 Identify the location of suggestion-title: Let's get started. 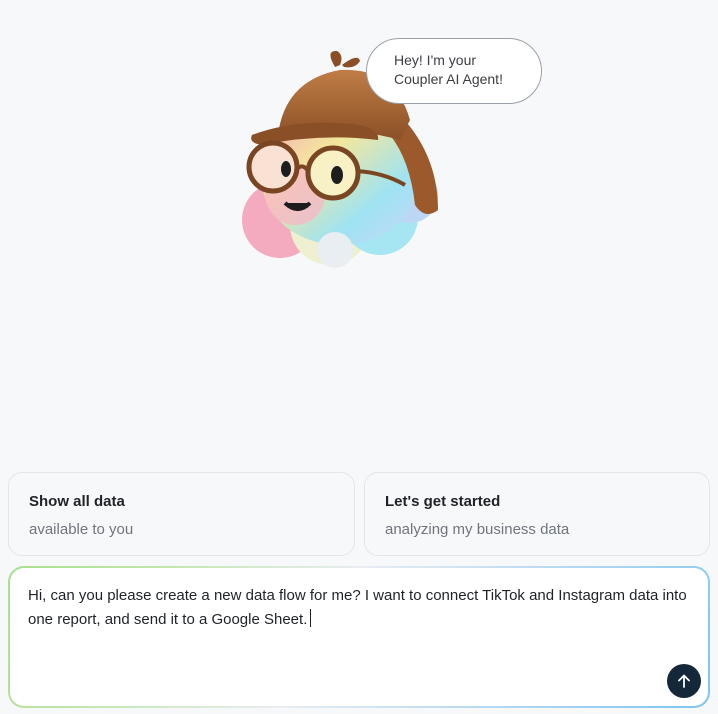
(443, 501).